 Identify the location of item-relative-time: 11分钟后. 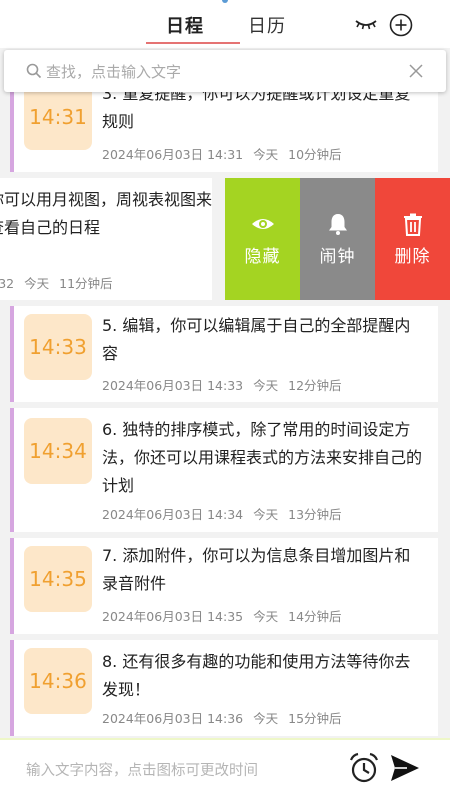
(86, 283).